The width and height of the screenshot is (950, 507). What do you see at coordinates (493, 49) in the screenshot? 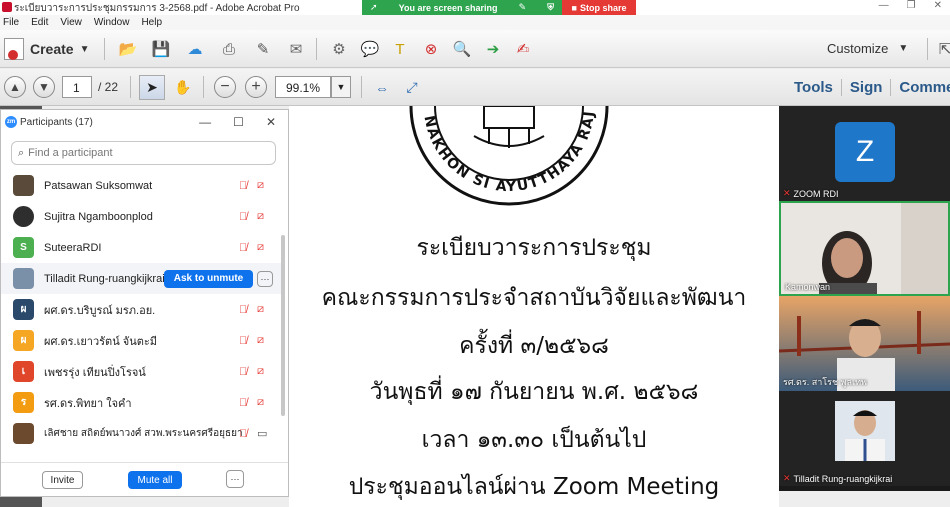
I see `export-icon: ➔` at bounding box center [493, 49].